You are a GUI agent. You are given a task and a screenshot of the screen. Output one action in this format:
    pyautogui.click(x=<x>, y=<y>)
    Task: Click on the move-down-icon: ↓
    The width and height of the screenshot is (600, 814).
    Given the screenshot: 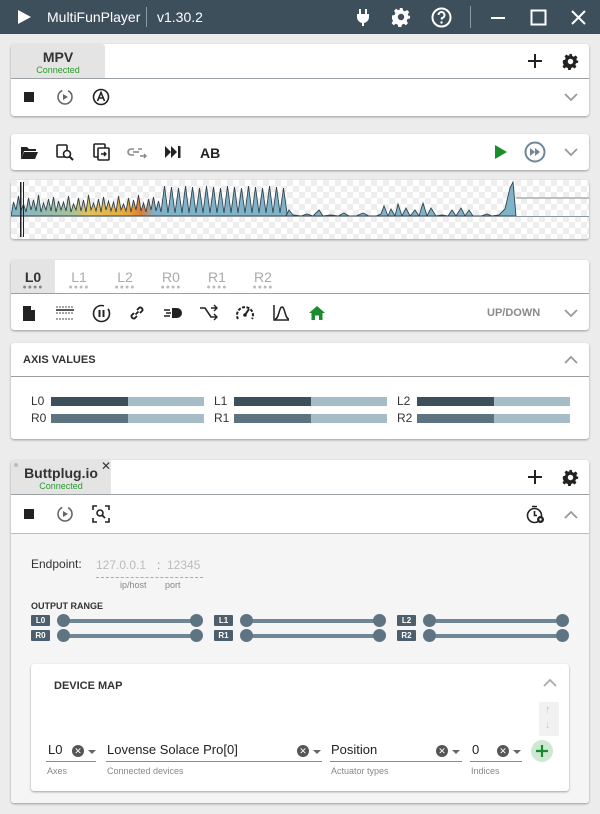 What is the action you would take?
    pyautogui.click(x=548, y=725)
    